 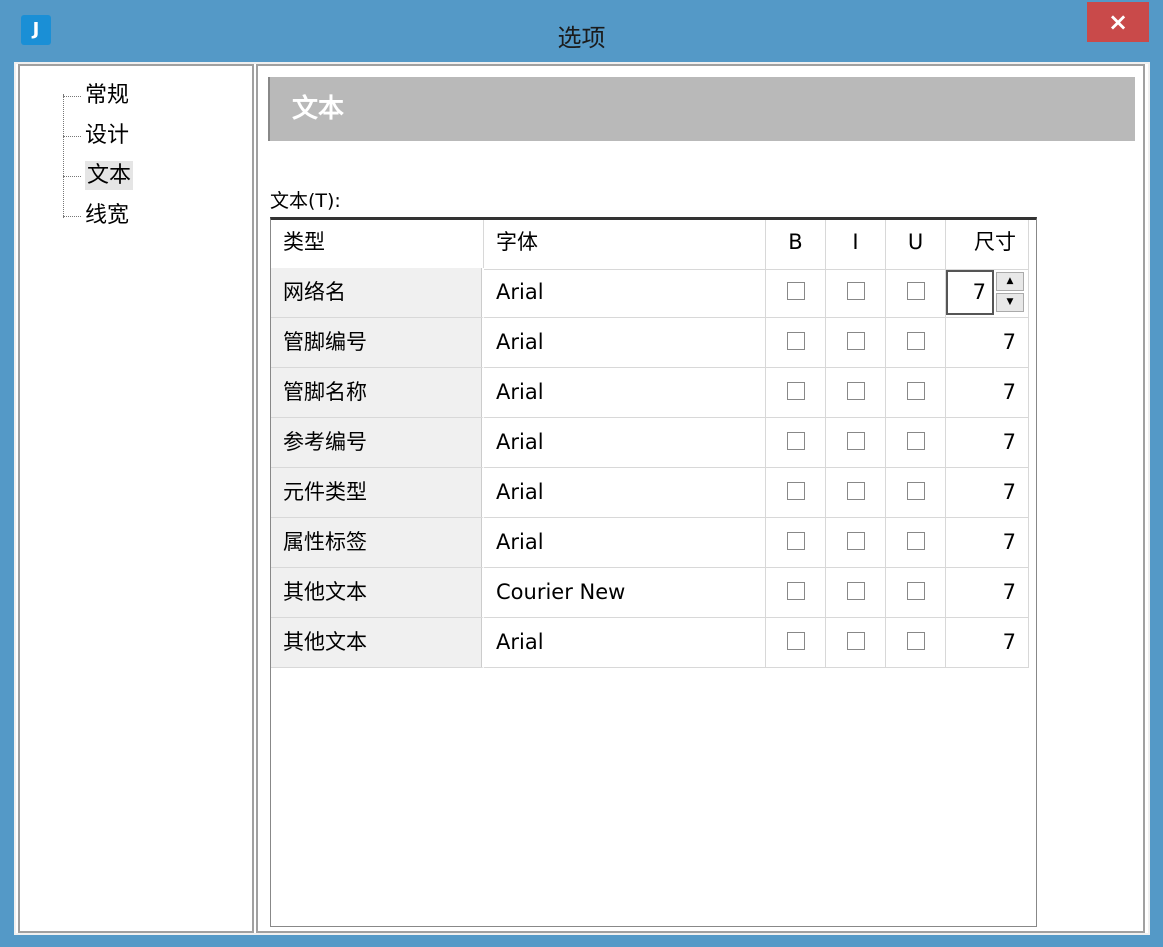 What do you see at coordinates (377, 293) in the screenshot?
I see `type-cell: 网络名` at bounding box center [377, 293].